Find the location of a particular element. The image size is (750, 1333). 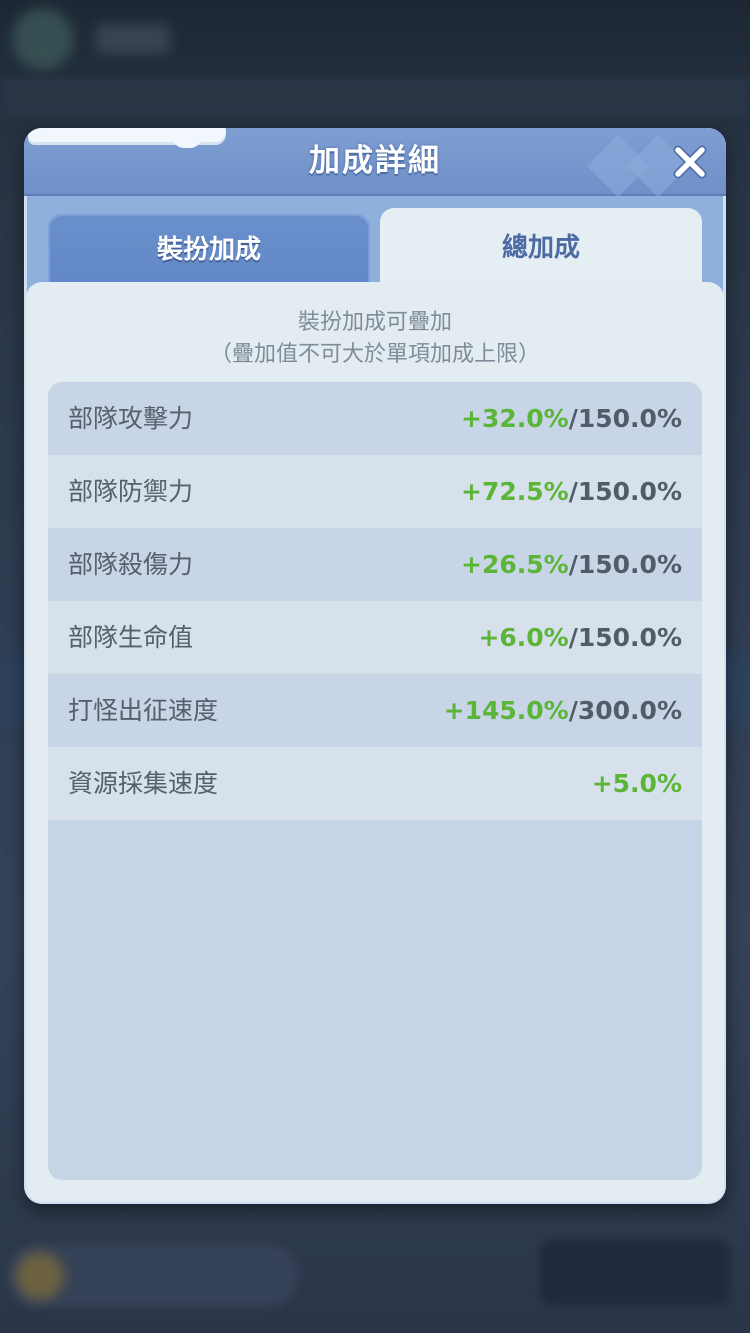

background-coin-icon is located at coordinates (40, 1276).